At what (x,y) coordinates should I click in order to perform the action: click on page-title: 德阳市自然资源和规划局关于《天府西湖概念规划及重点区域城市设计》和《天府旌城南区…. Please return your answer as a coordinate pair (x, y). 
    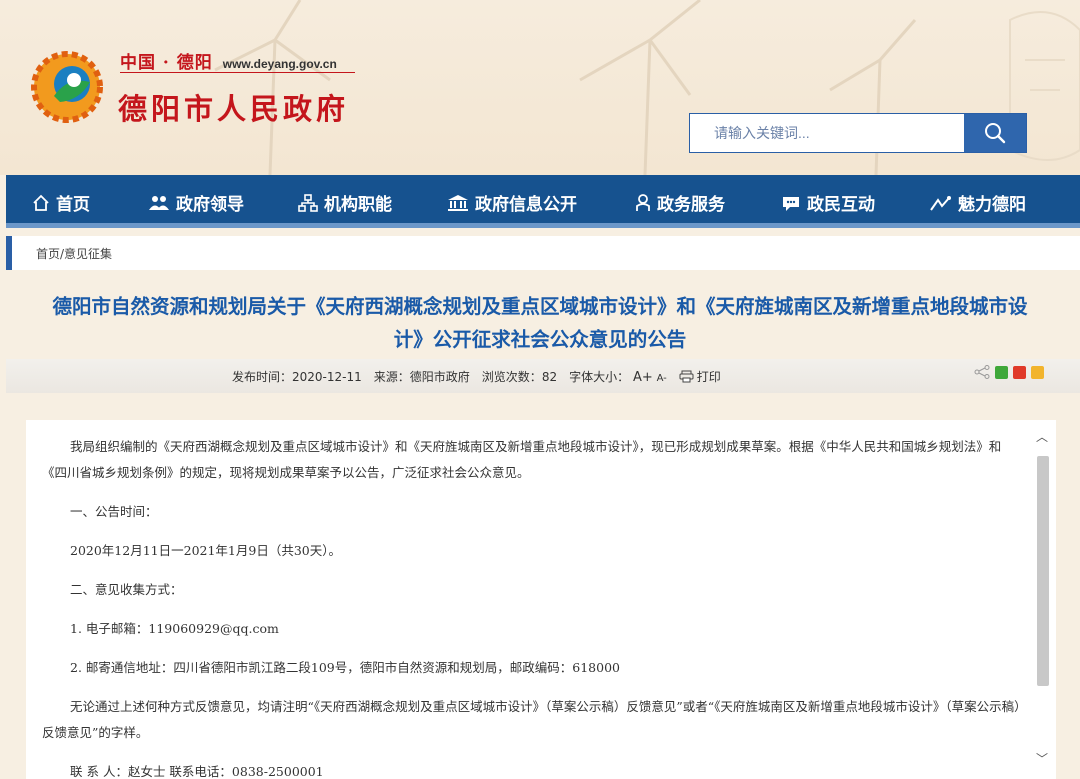
    Looking at the image, I should click on (540, 323).